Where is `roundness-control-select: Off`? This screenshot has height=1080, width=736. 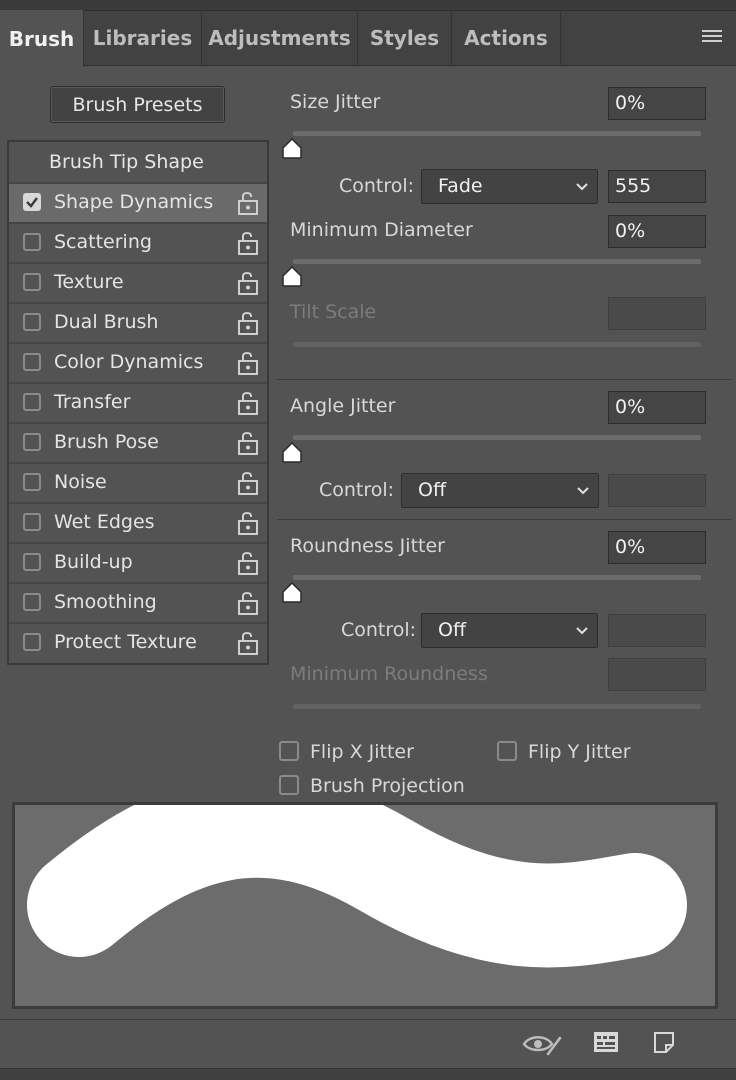
roundness-control-select: Off is located at coordinates (509, 630).